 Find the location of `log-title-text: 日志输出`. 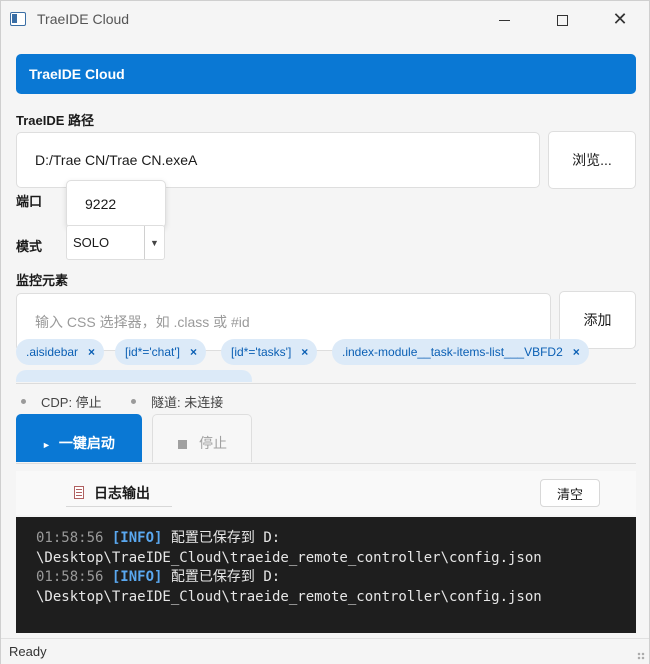

log-title-text: 日志输出 is located at coordinates (122, 492).